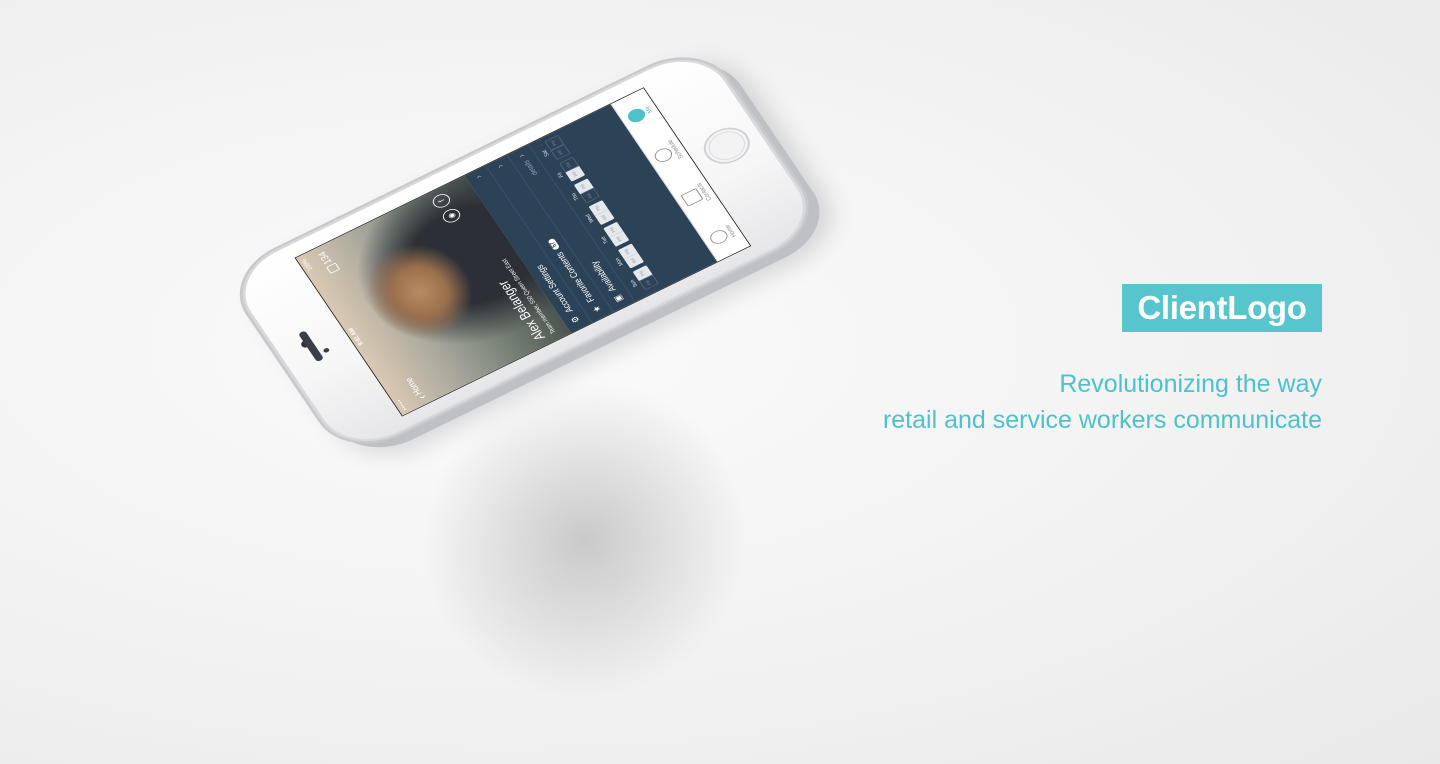 The height and width of the screenshot is (764, 1440). I want to click on facebook-icon: f, so click(441, 201).